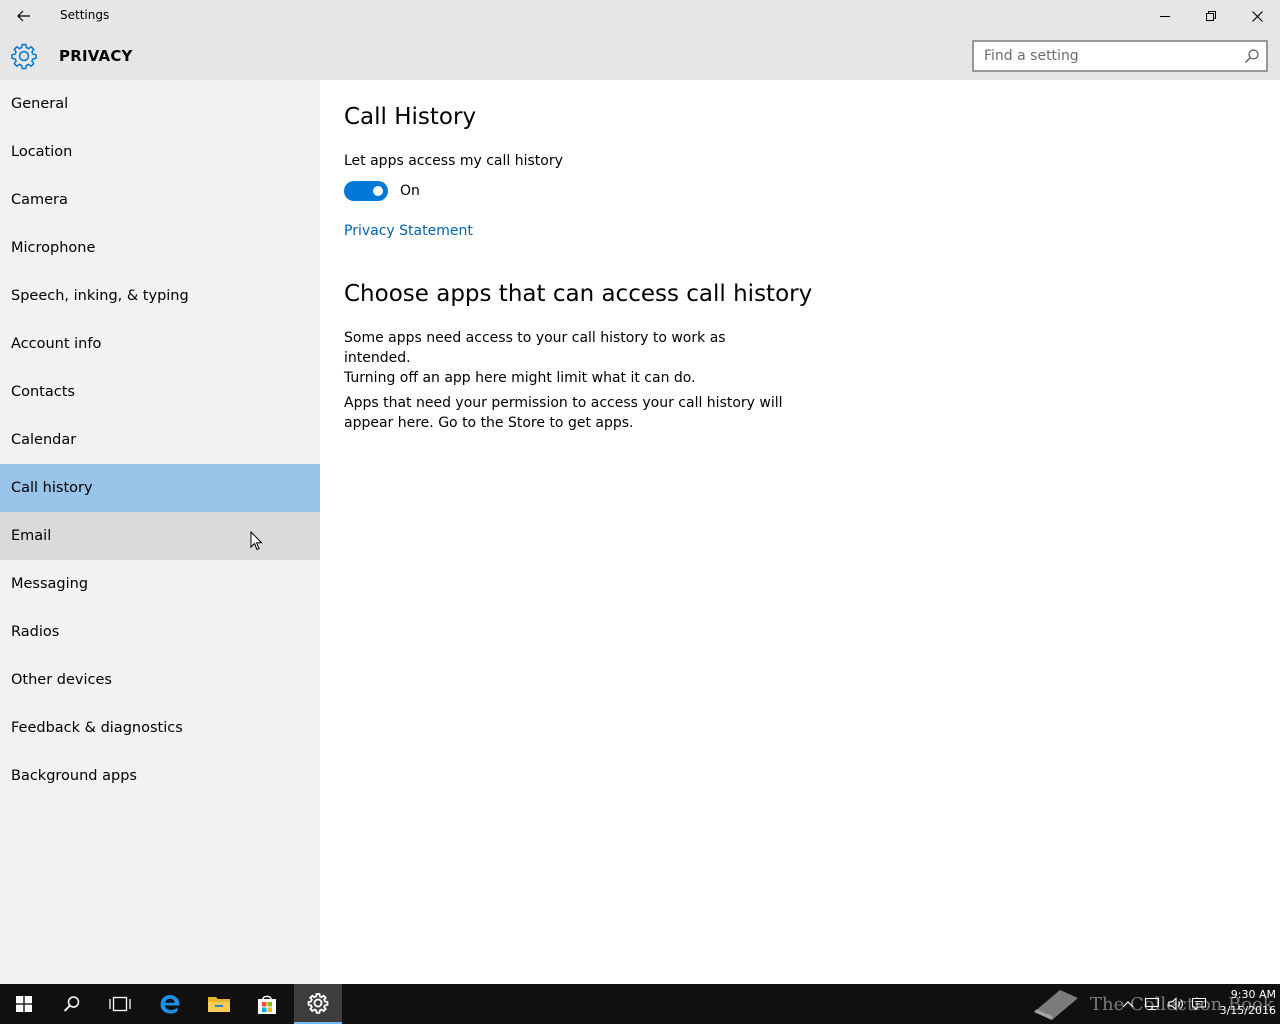  Describe the element at coordinates (453, 161) in the screenshot. I see `toggle-label: Let apps access my call history` at that location.